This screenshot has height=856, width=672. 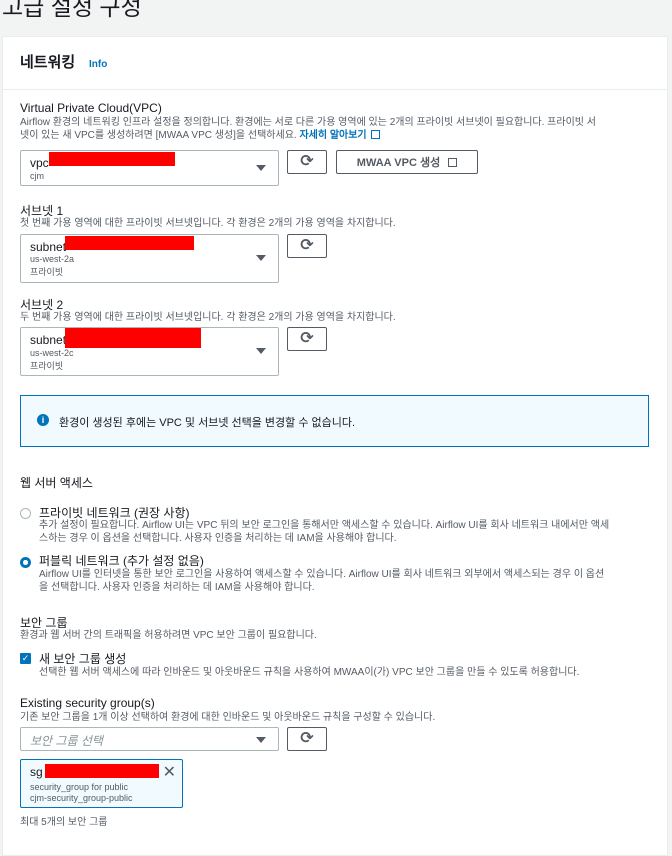 I want to click on existing-sg-label: Existing security group(s), so click(x=87, y=703).